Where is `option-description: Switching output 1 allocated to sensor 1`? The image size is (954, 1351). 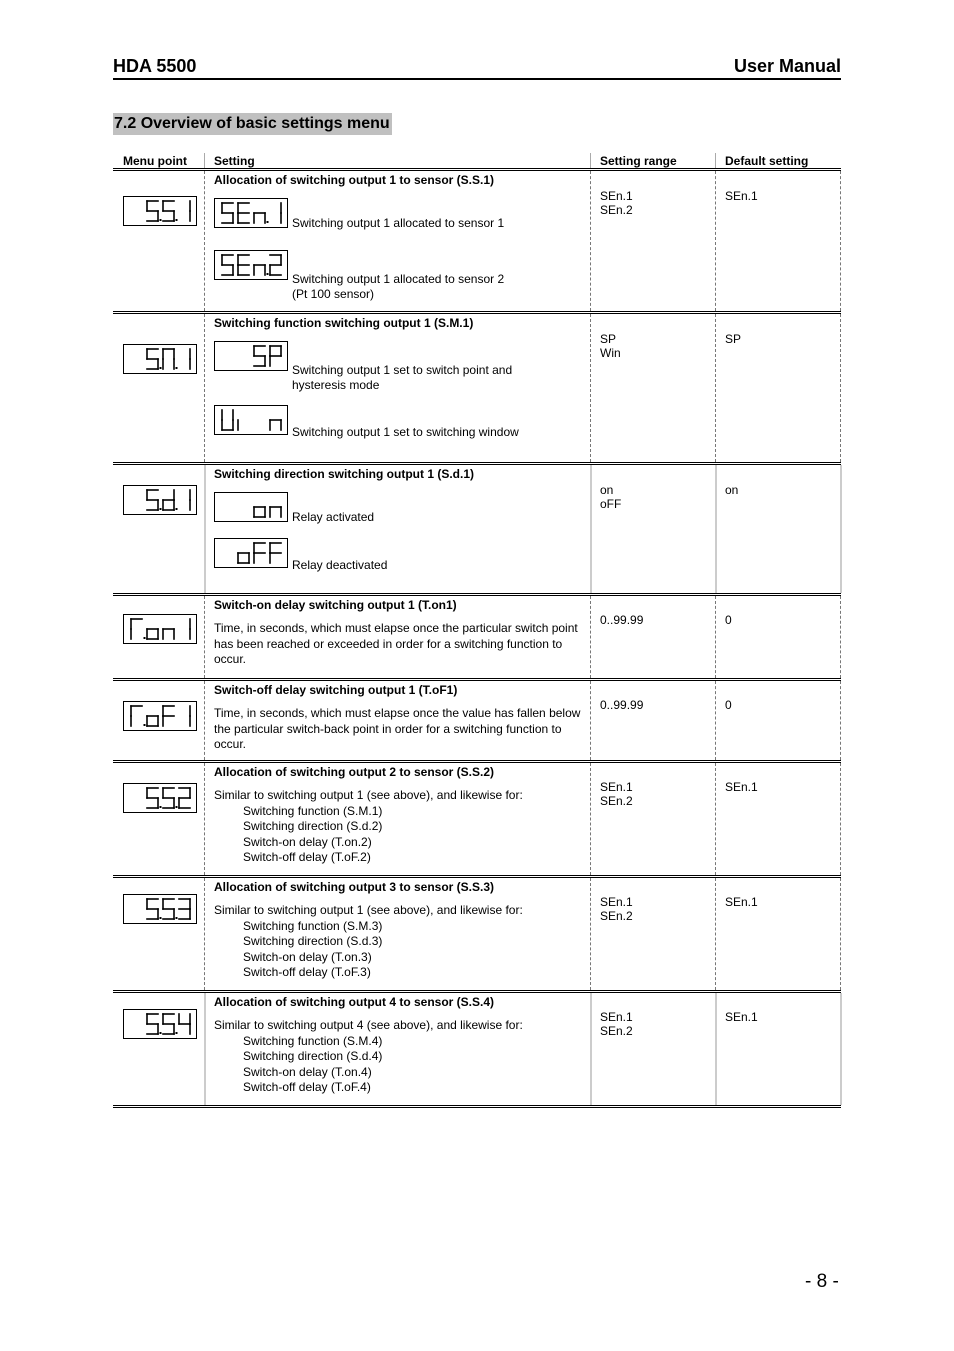 option-description: Switching output 1 allocated to sensor 1 is located at coordinates (398, 223).